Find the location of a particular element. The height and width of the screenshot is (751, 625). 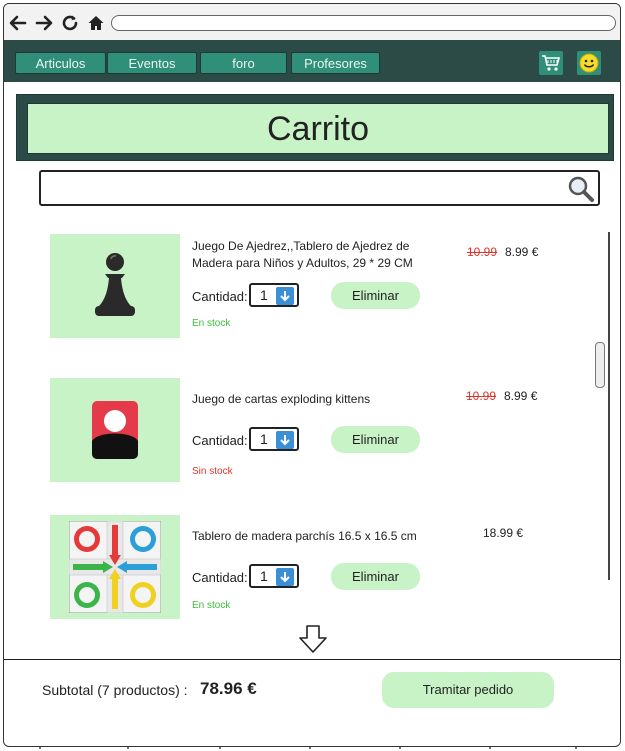

smiley-icon is located at coordinates (589, 63).